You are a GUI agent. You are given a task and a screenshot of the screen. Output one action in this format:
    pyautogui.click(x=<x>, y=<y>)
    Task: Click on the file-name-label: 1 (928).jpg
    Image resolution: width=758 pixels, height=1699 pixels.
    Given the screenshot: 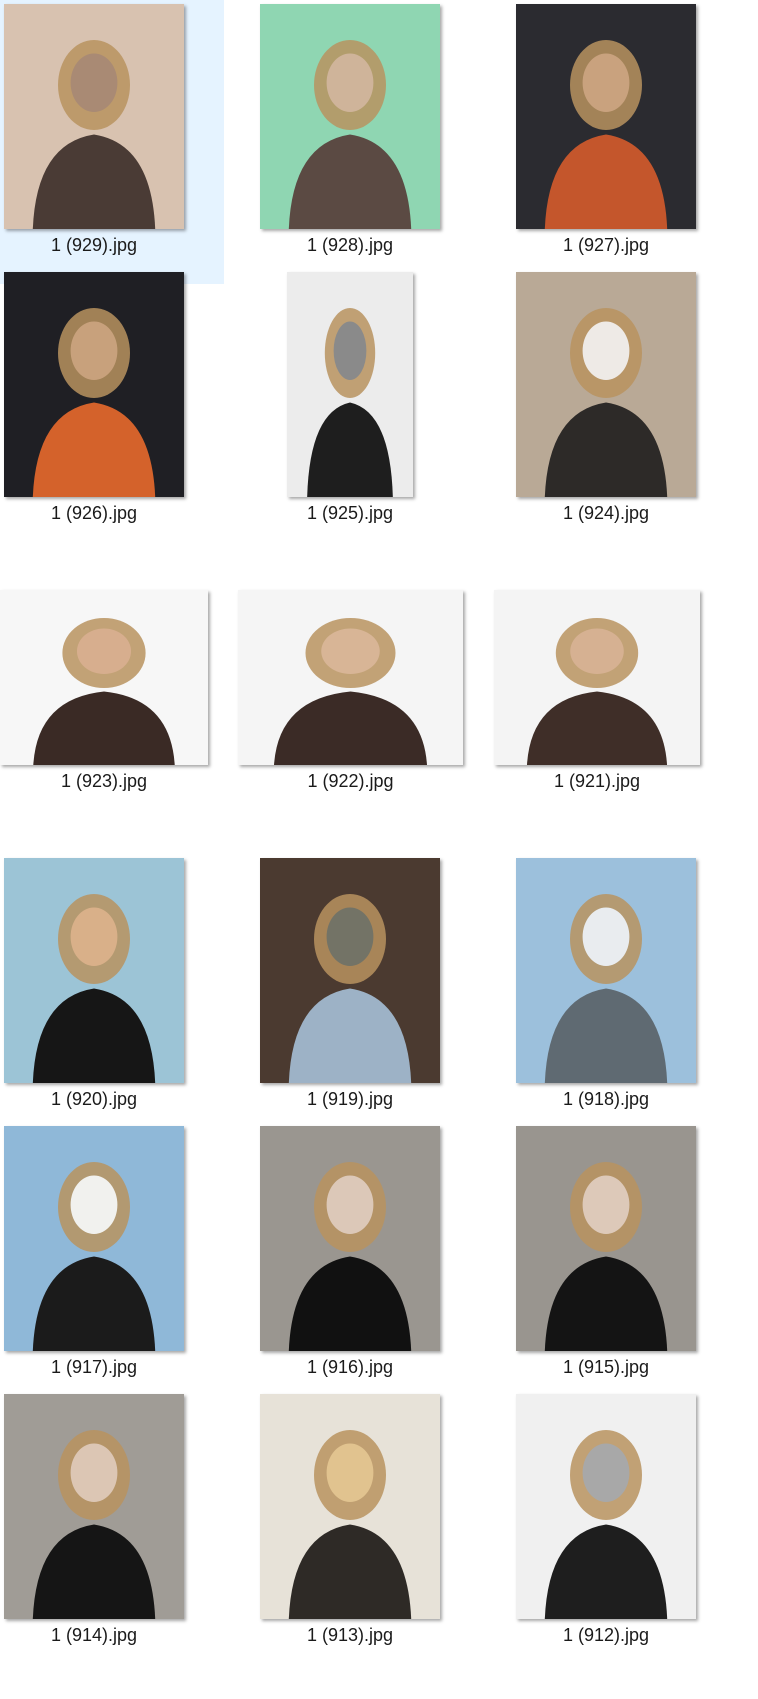 What is the action you would take?
    pyautogui.click(x=350, y=245)
    